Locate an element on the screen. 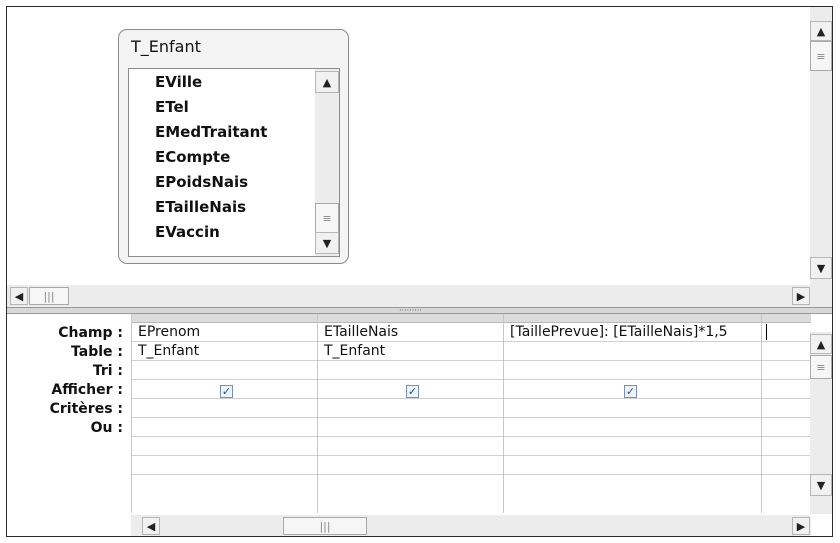 The height and width of the screenshot is (543, 840). field-list-scroll-thumb: ≡ is located at coordinates (327, 218).